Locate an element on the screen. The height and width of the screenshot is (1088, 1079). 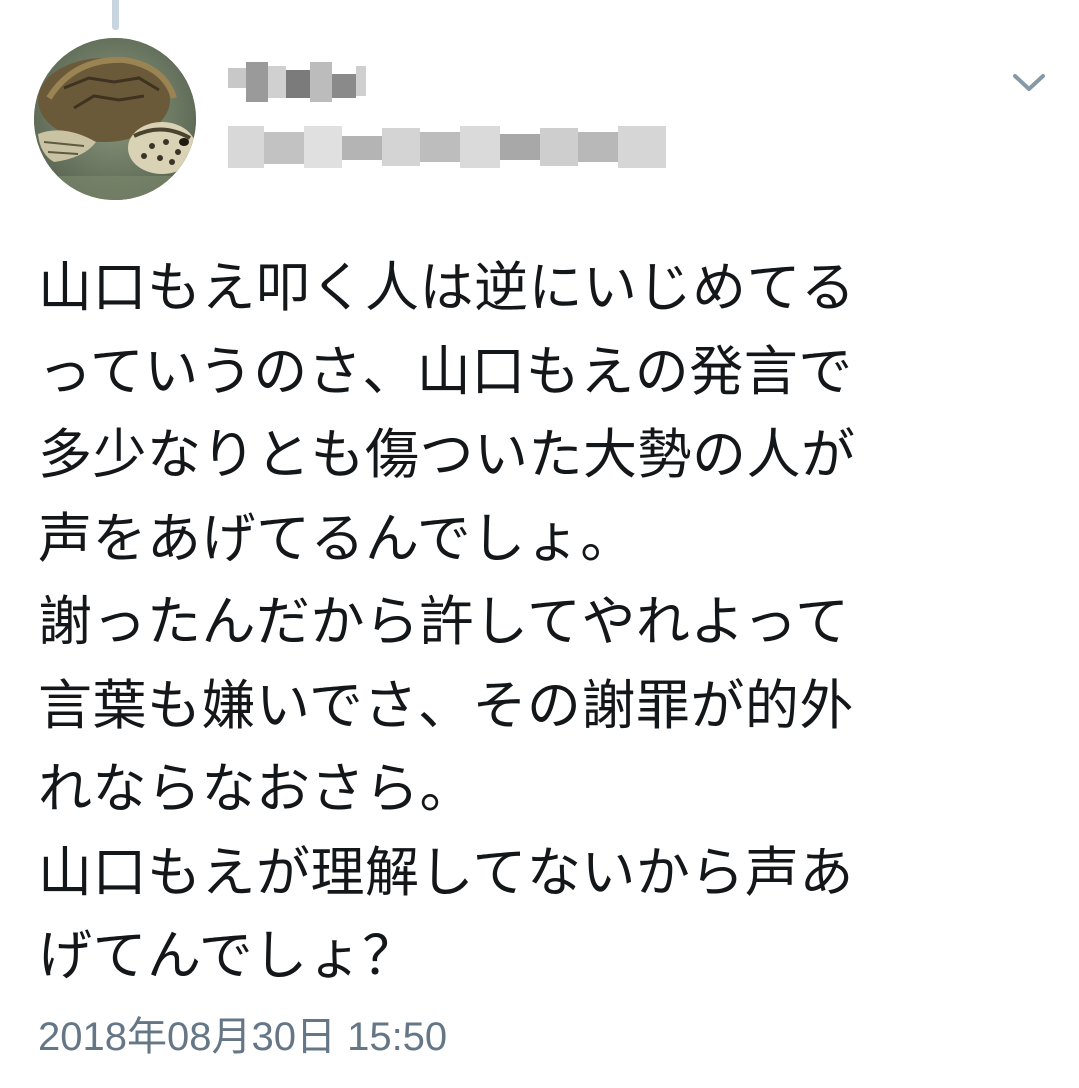
tweet-text-line: げてんでしょ？ is located at coordinates (227, 955).